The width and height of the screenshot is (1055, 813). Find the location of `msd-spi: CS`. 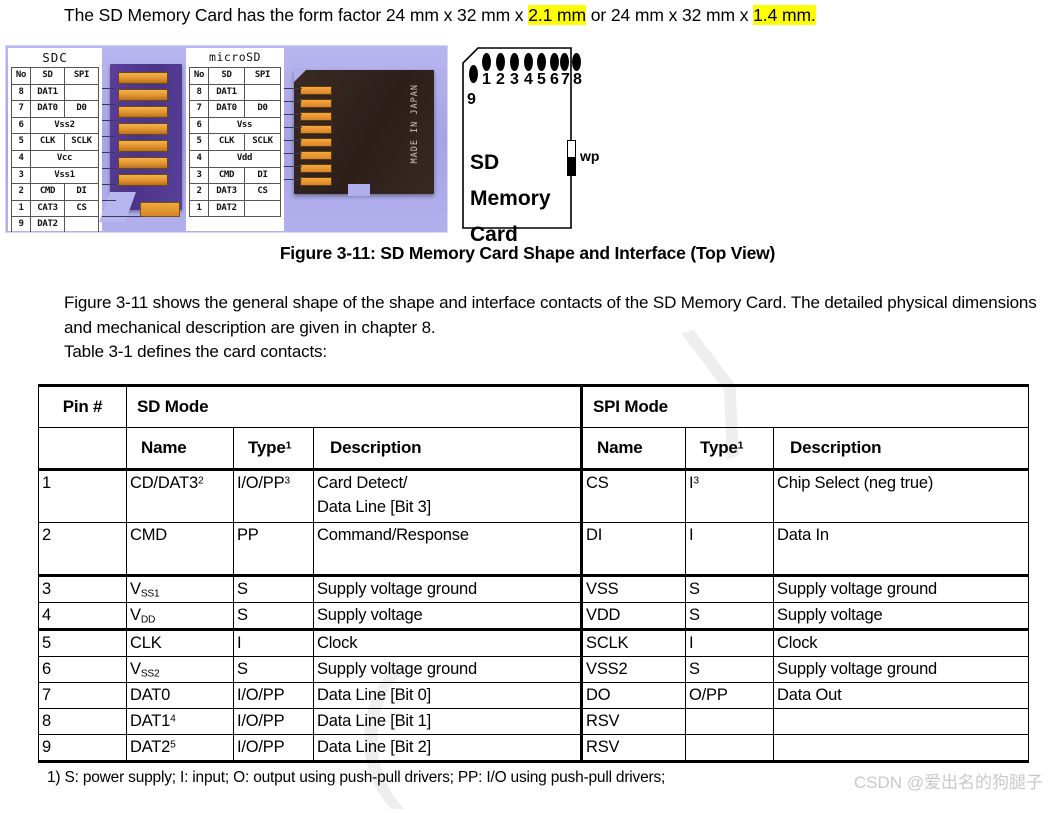

msd-spi: CS is located at coordinates (262, 192).